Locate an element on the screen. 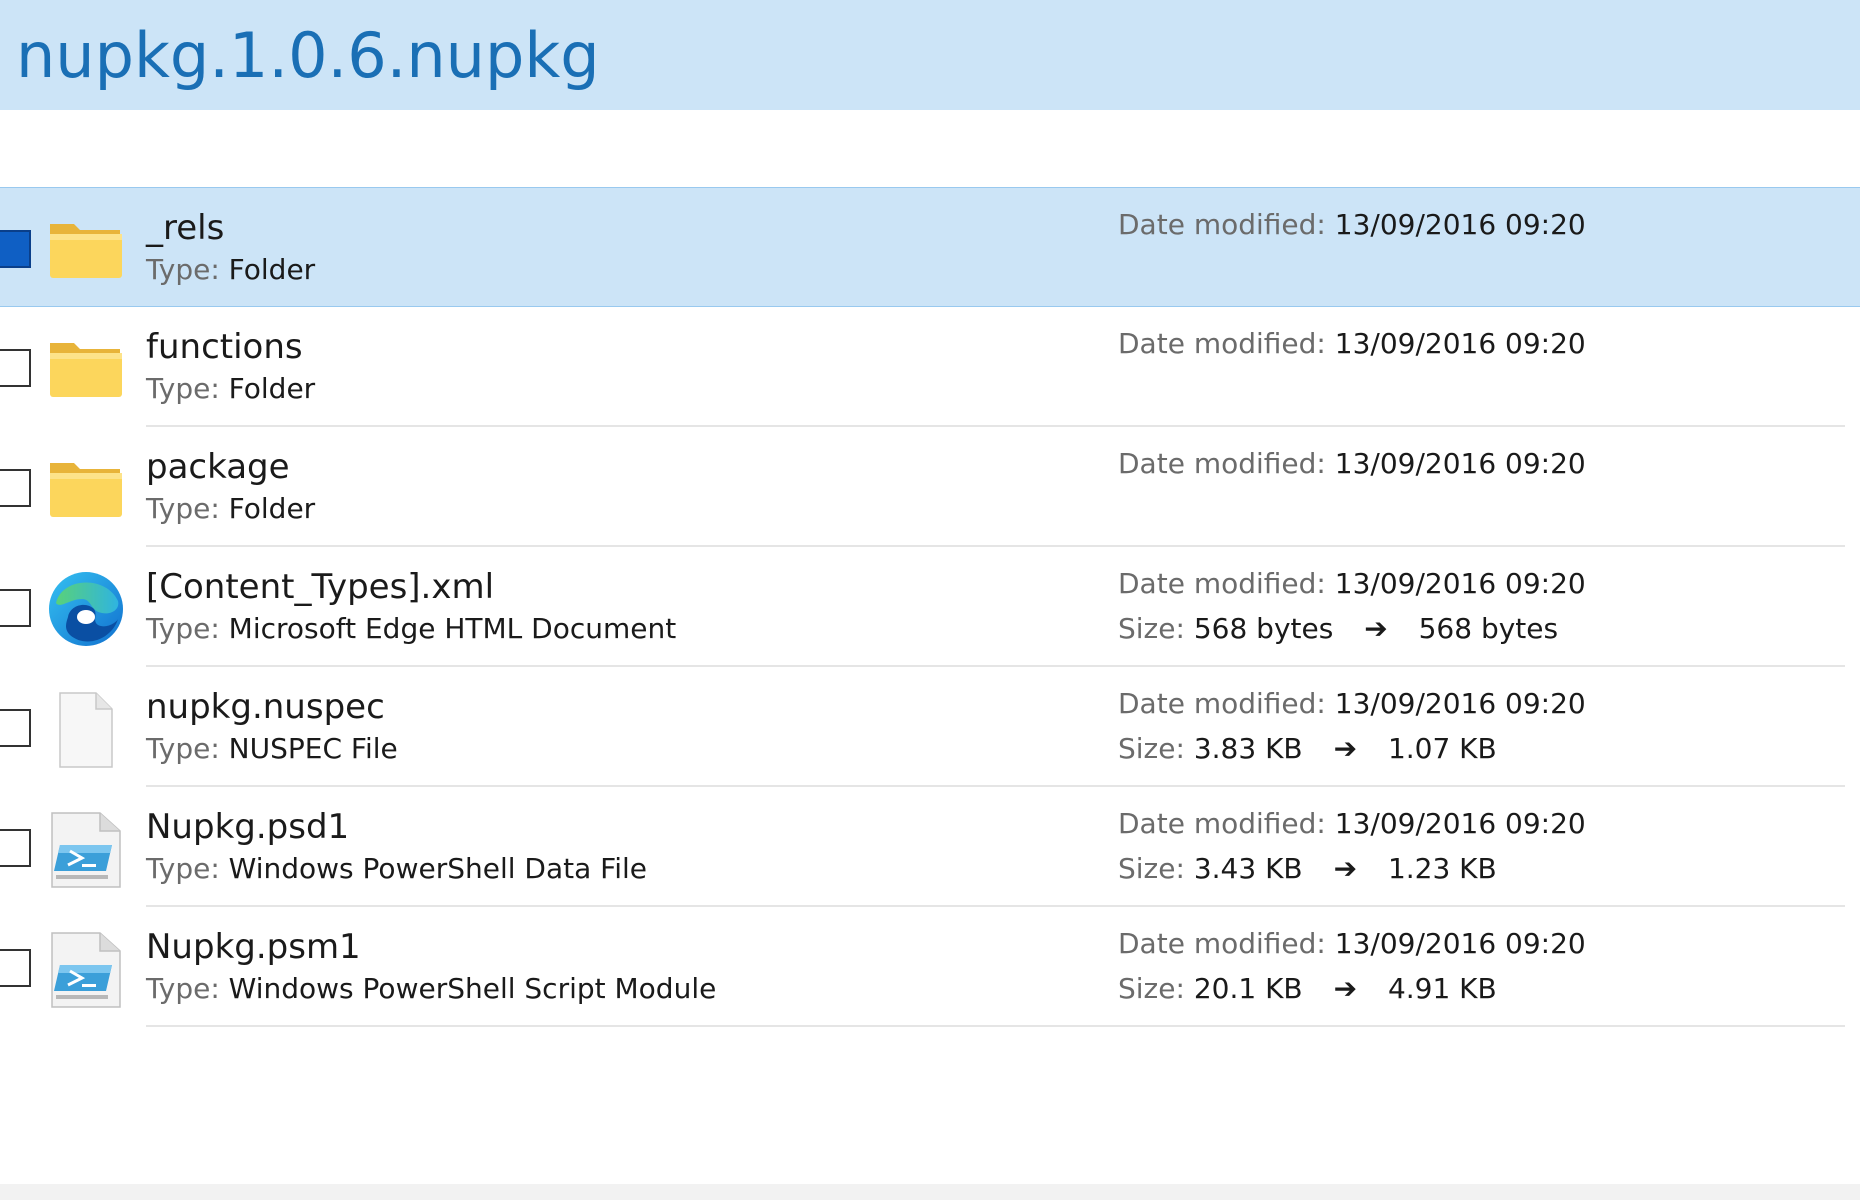  archive-title: nupkg.1.0.6.nupkg is located at coordinates (308, 55).